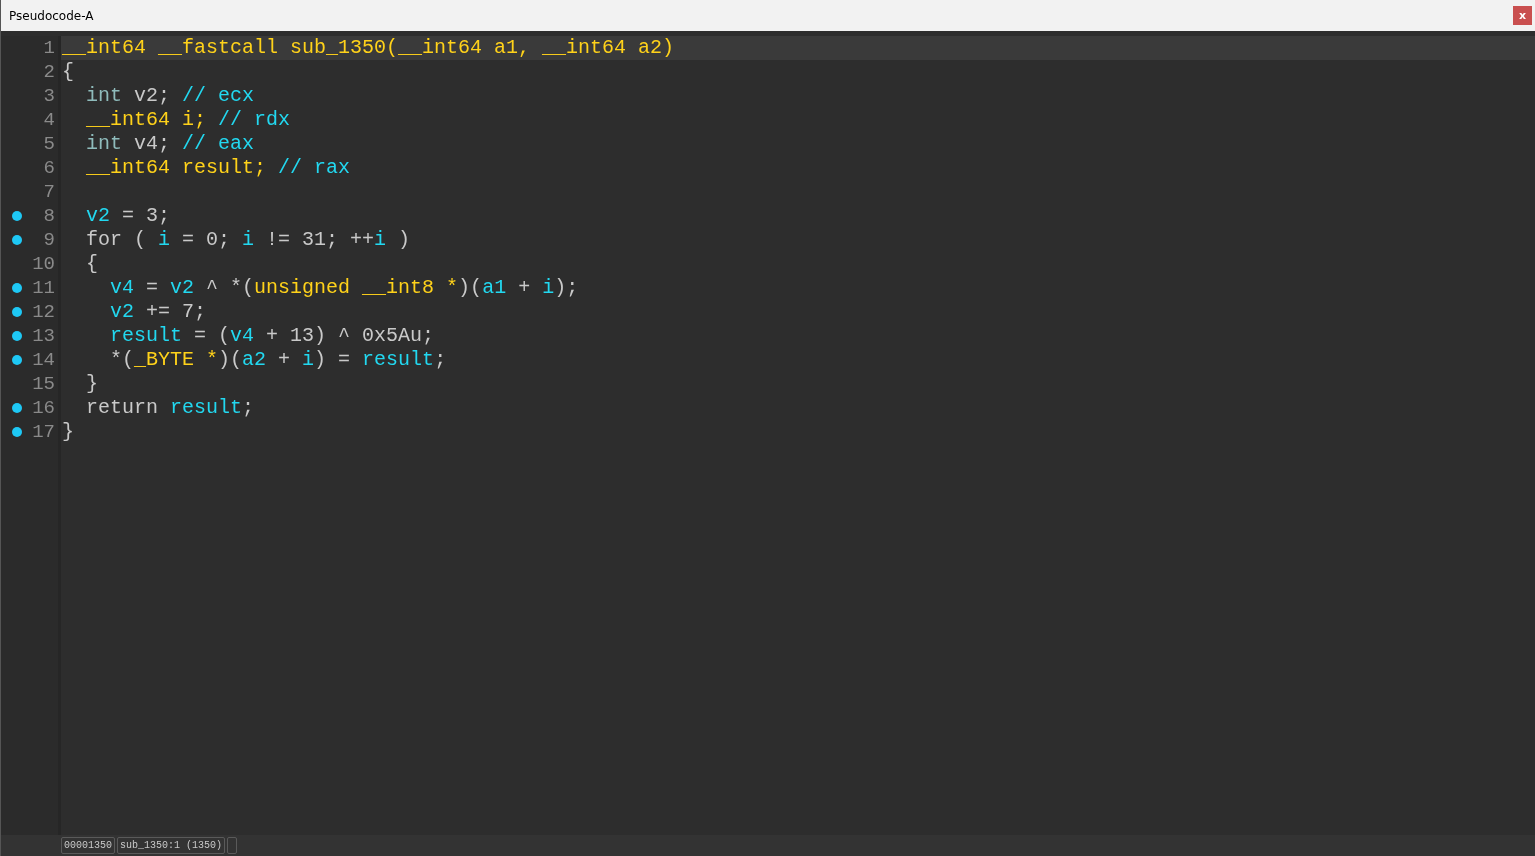 This screenshot has height=856, width=1535. I want to click on line-number: 15, so click(43, 384).